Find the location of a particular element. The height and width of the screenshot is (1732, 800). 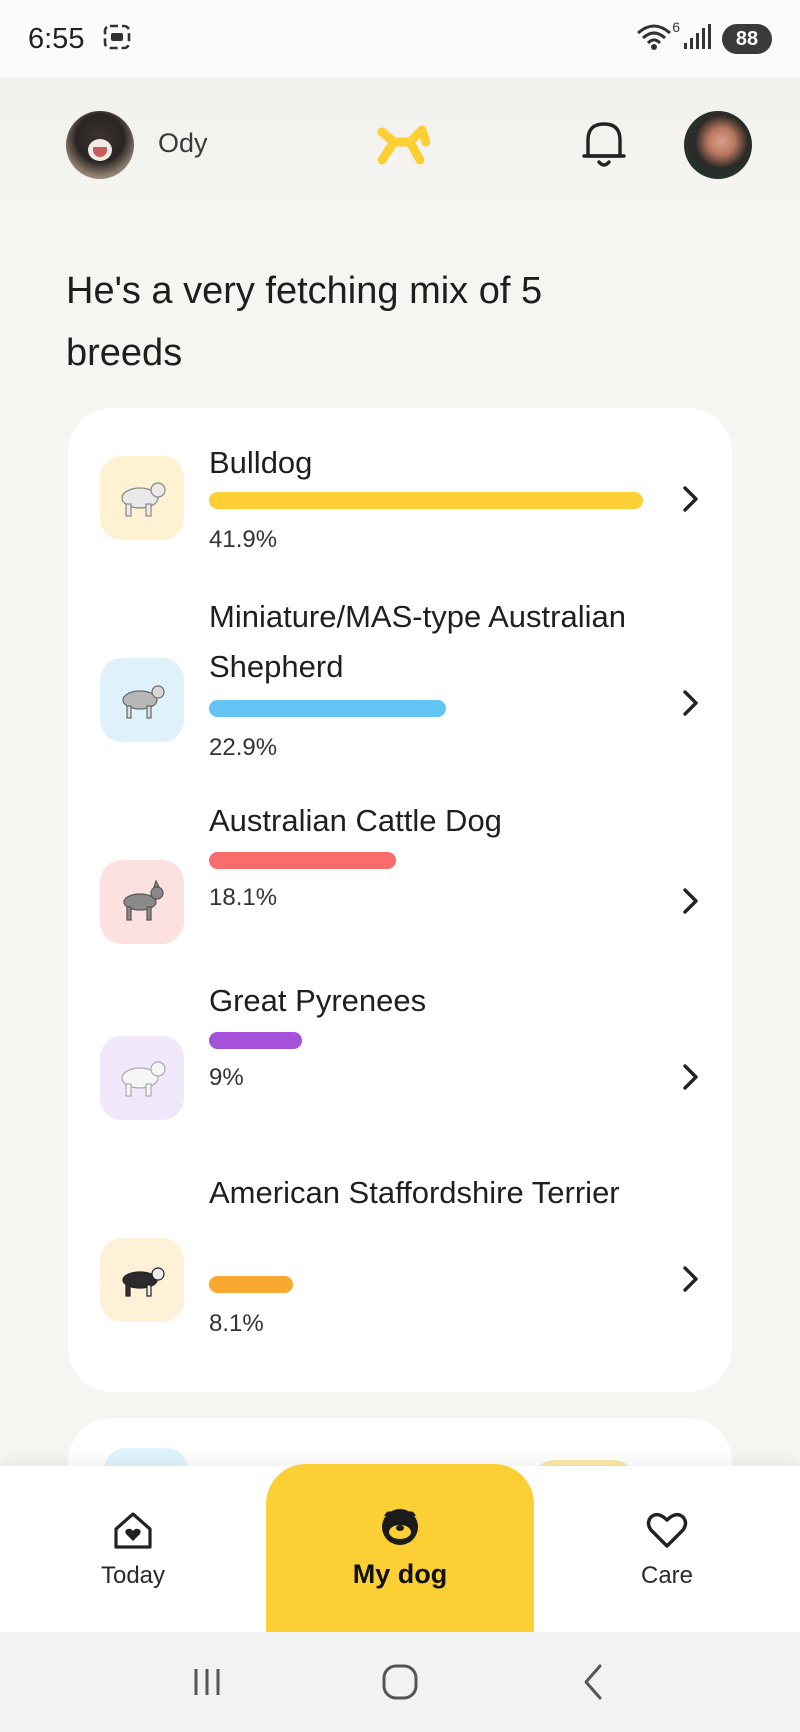

balloon-dog-logo-icon is located at coordinates (401, 145).